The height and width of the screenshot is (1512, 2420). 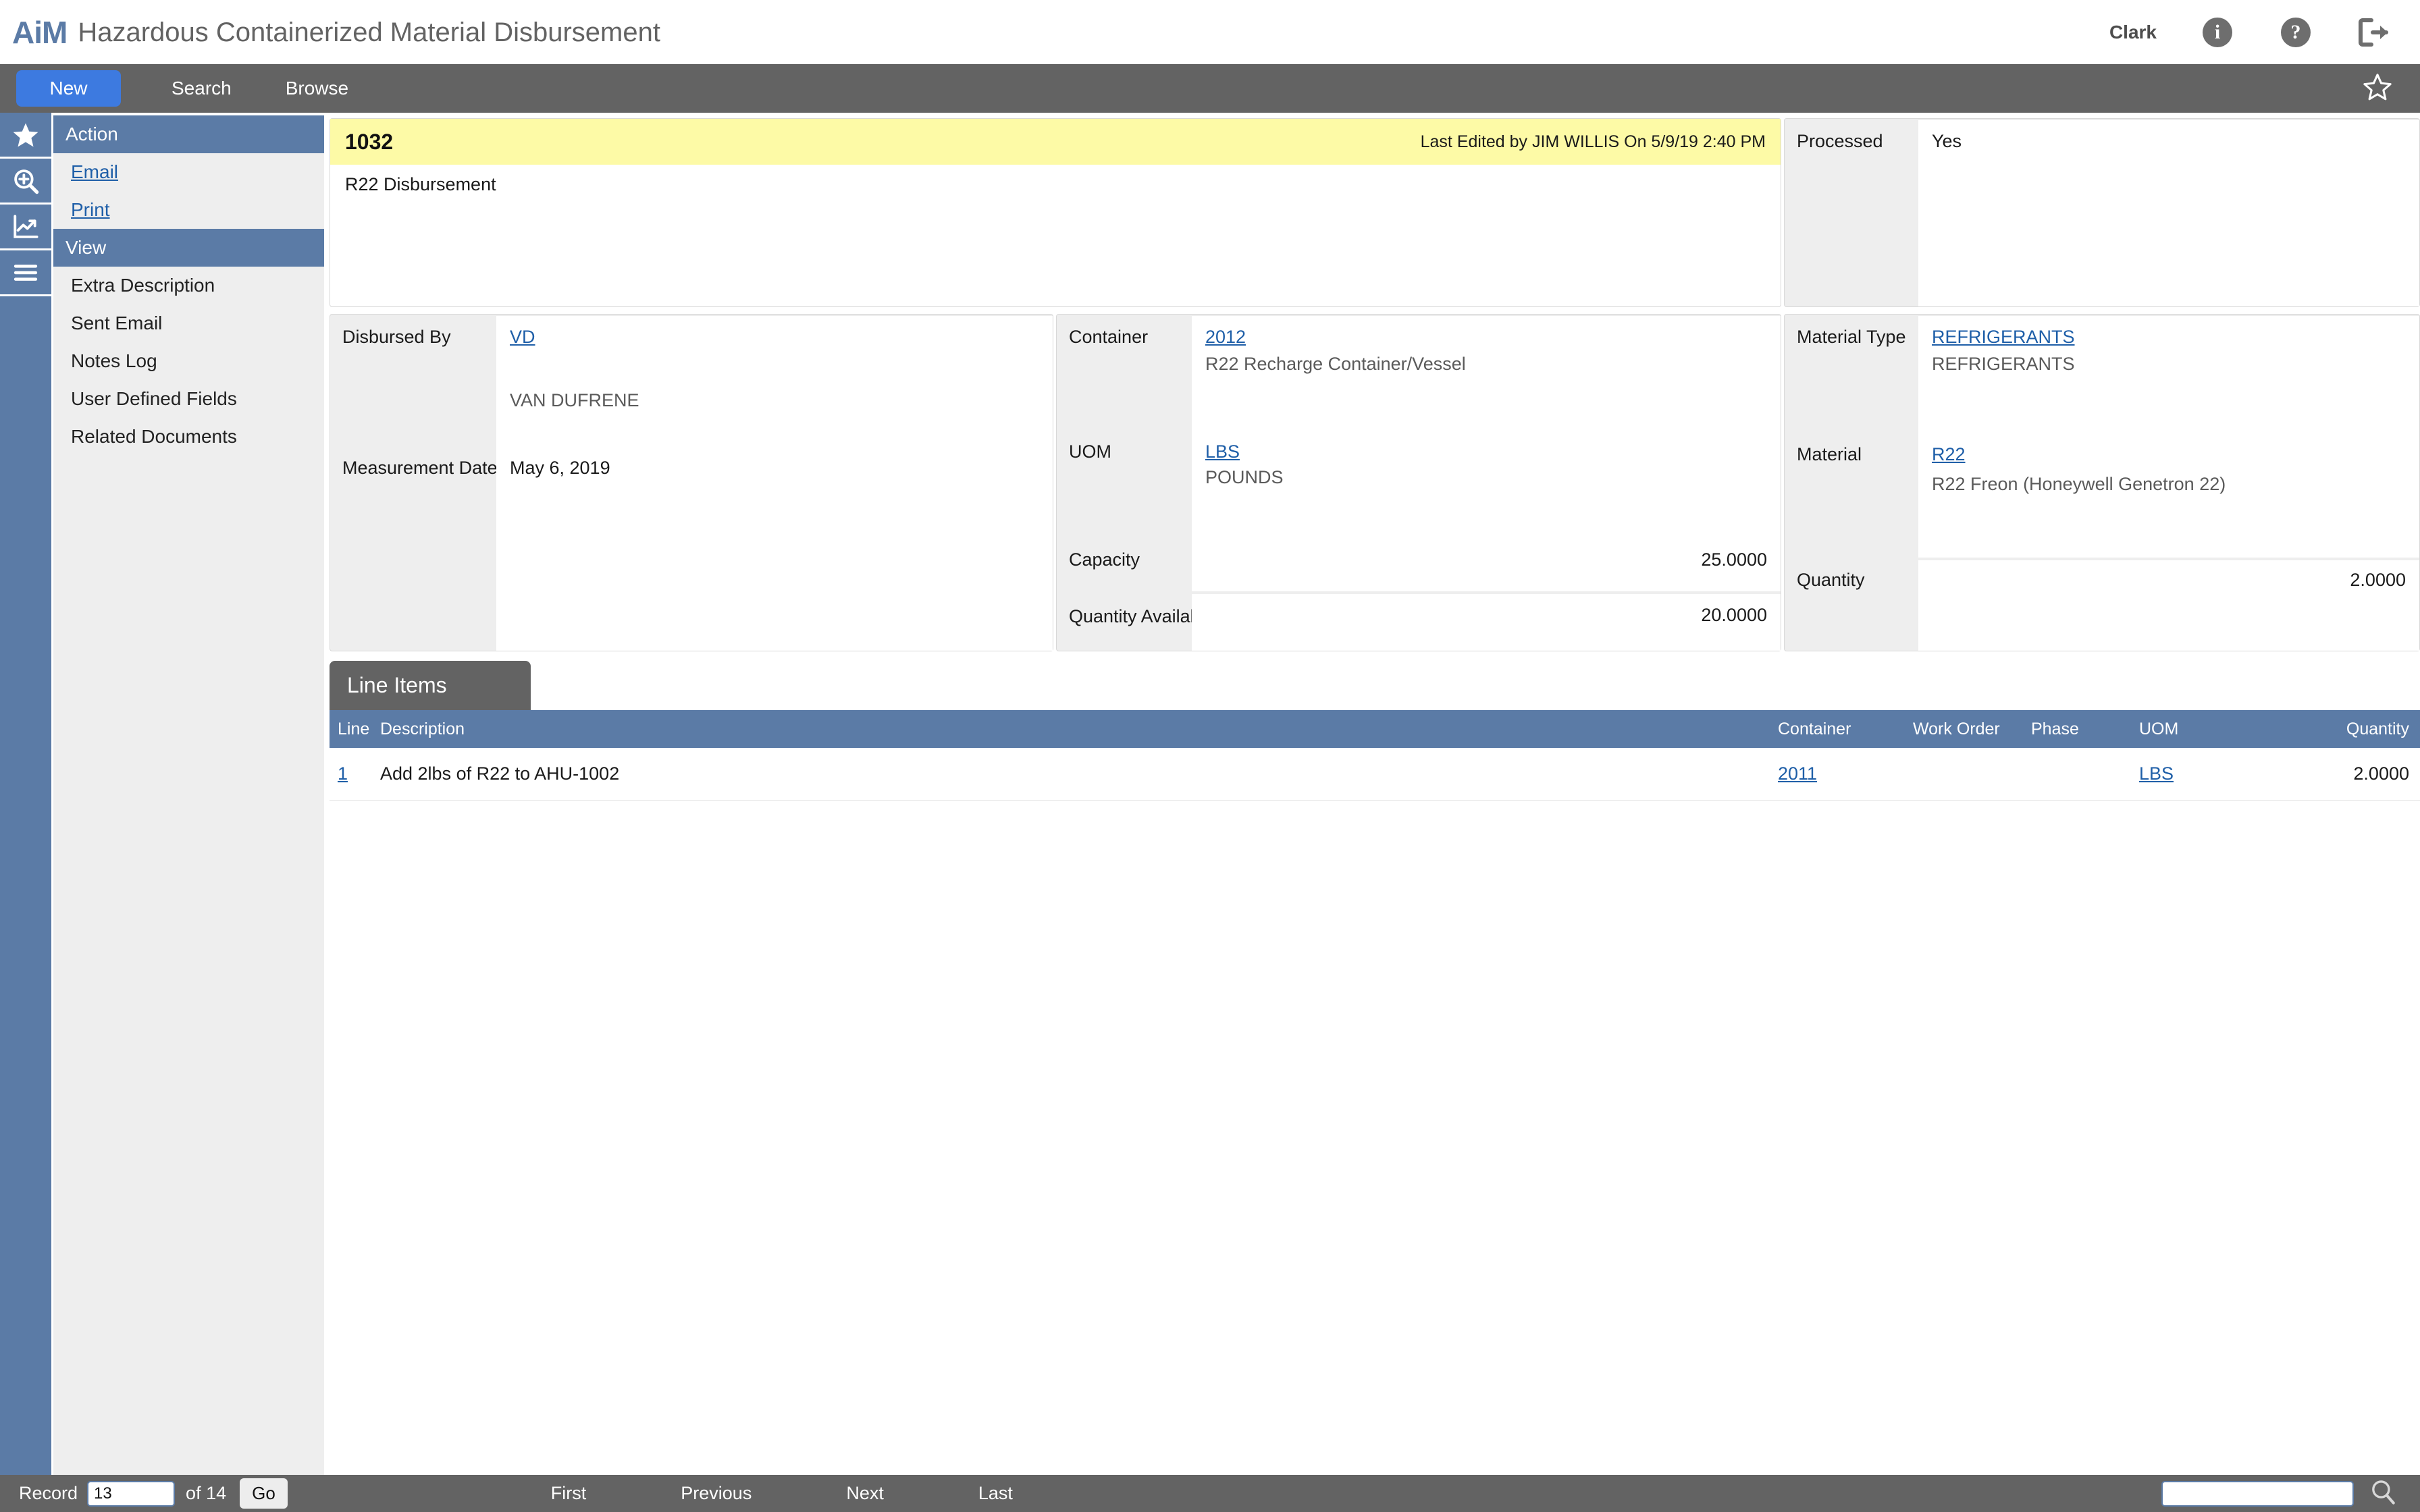 I want to click on record-id: 1032, so click(x=369, y=141).